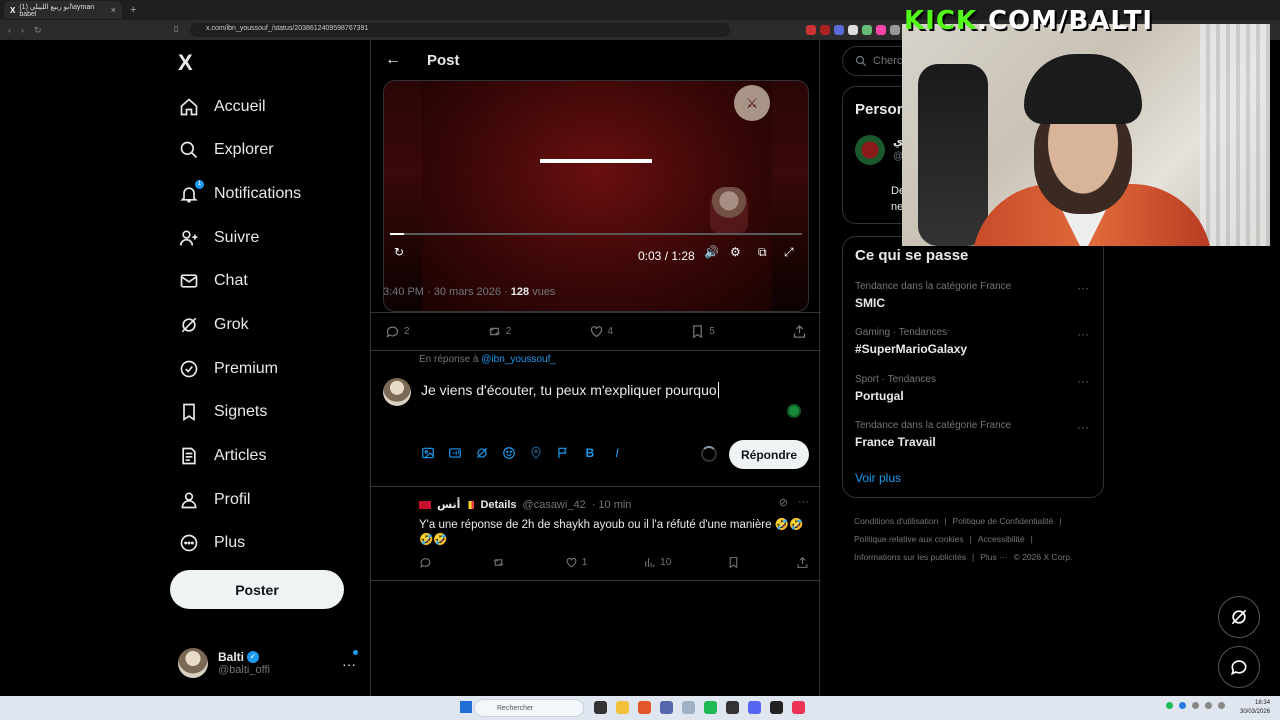 Image resolution: width=1280 pixels, height=720 pixels. I want to click on sidebar-item-suivre: Suivre, so click(218, 238).